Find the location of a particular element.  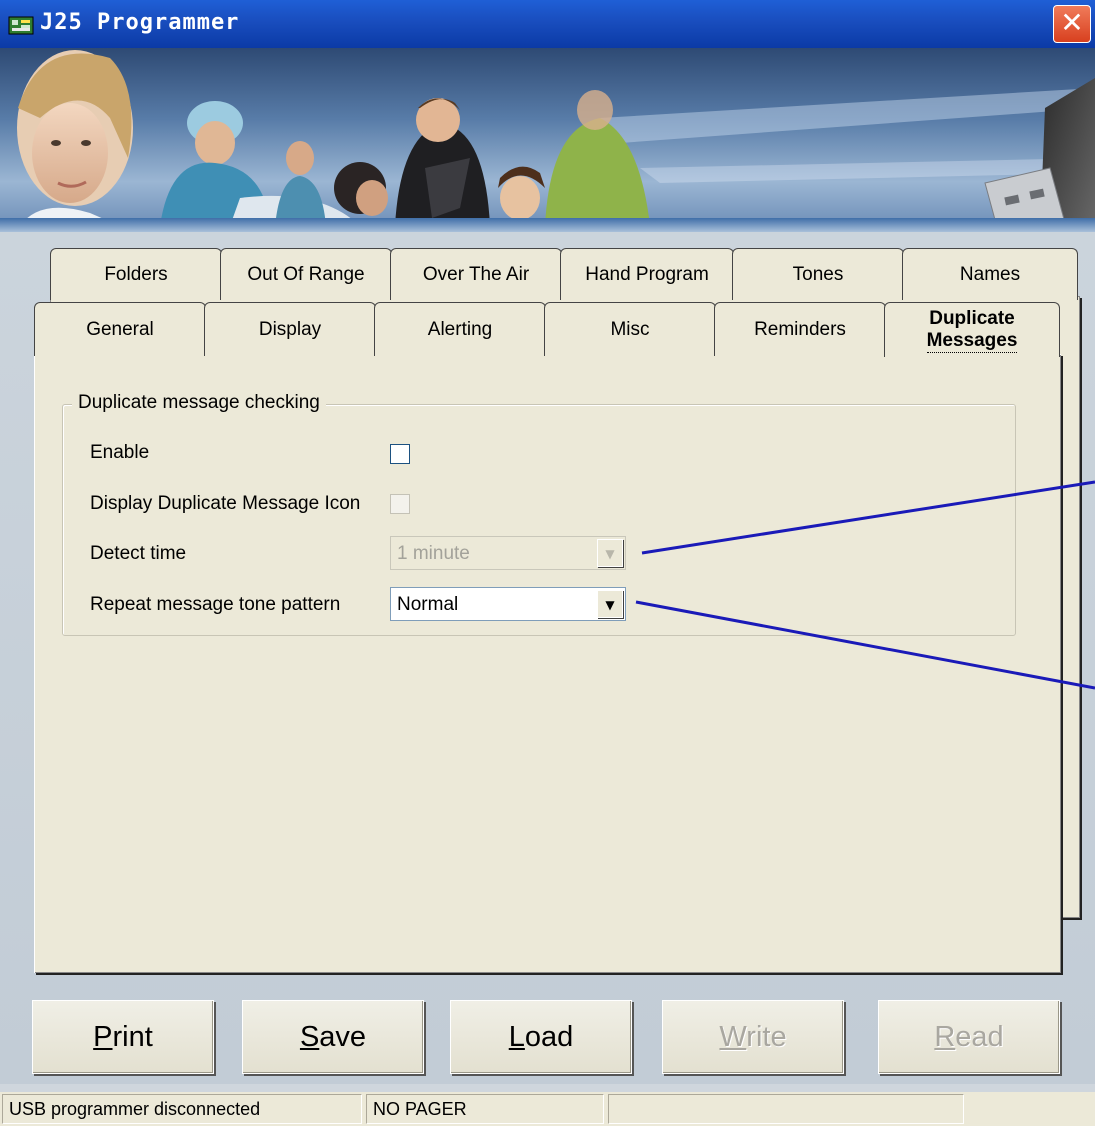

tab-label: Out Of Range is located at coordinates (306, 274).